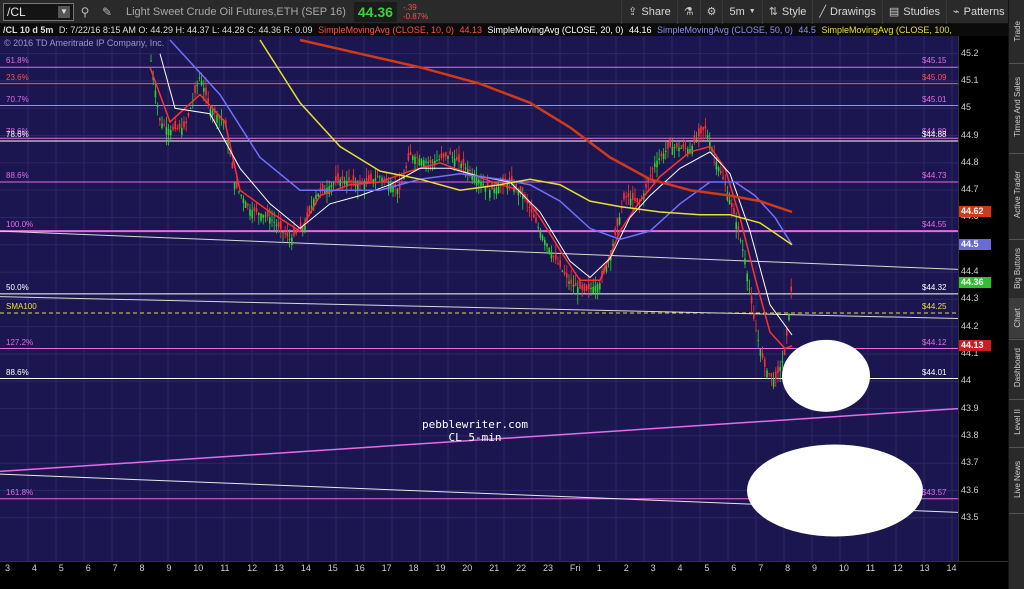  Describe the element at coordinates (1016, 32) in the screenshot. I see `sidebar-tab-trade: Trade` at that location.